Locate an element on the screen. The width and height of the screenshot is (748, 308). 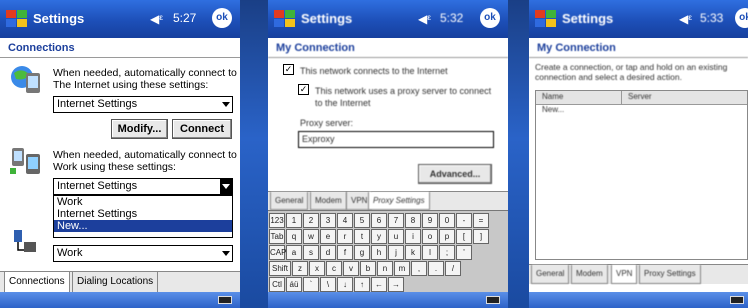
key: 7 is located at coordinates (396, 220).